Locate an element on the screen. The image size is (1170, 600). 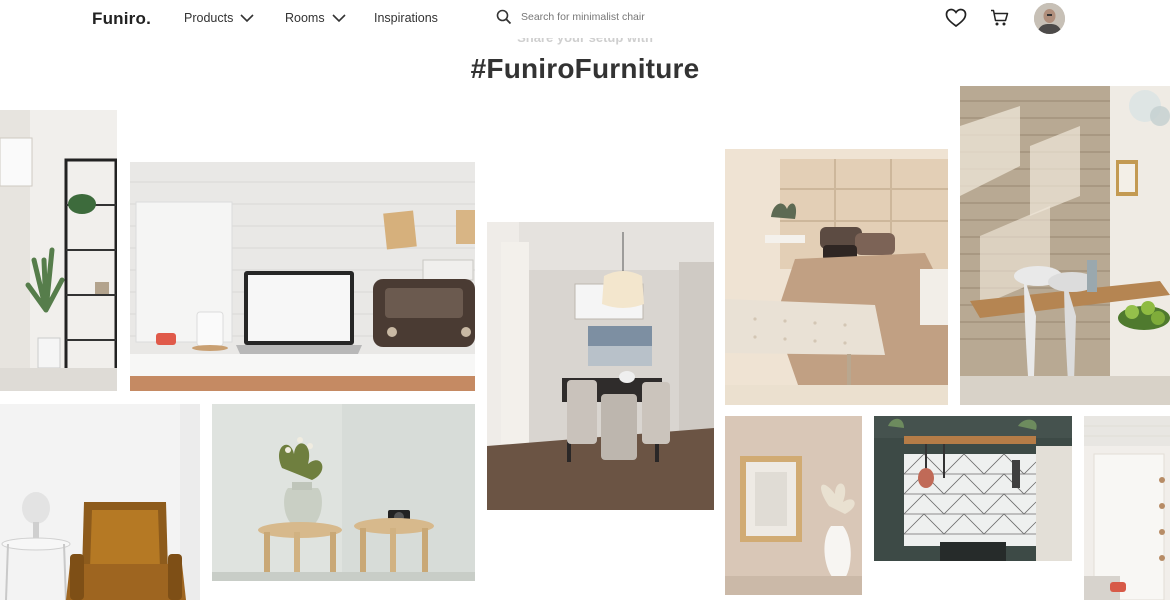
header: Funiro. Products Rooms Inspirations is located at coordinates (585, 19).